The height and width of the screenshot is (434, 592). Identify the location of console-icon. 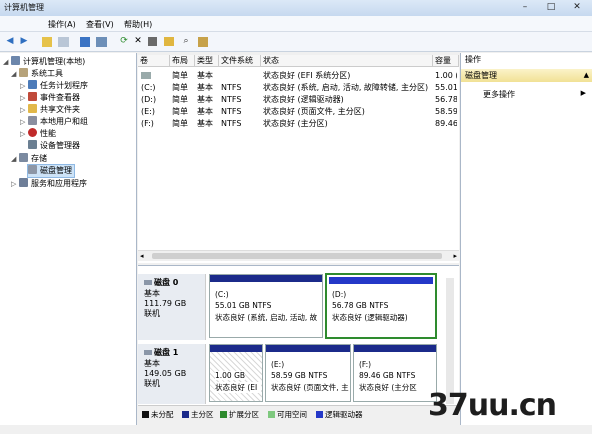
(101, 42).